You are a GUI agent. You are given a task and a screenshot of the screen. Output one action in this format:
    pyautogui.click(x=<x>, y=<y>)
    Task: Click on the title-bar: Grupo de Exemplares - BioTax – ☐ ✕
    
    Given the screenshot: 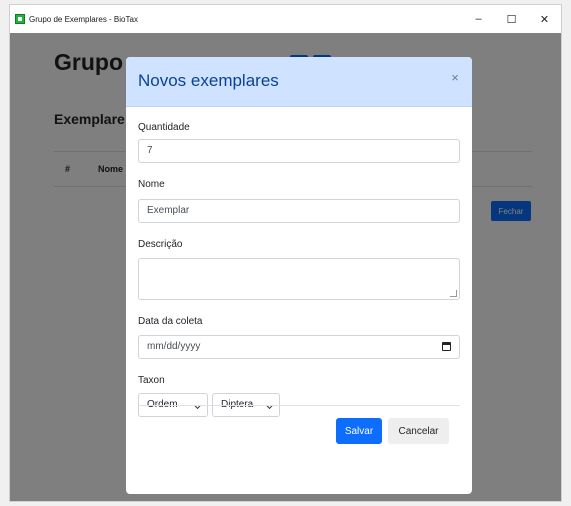 What is the action you would take?
    pyautogui.click(x=285, y=19)
    